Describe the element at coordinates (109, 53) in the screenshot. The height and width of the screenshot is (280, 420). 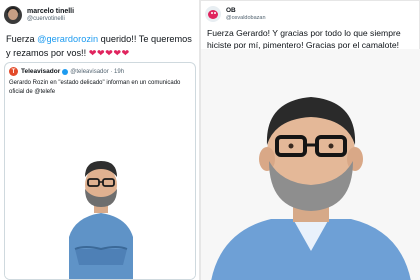
I see `hearts-emoji: ❤❤❤❤❤` at that location.